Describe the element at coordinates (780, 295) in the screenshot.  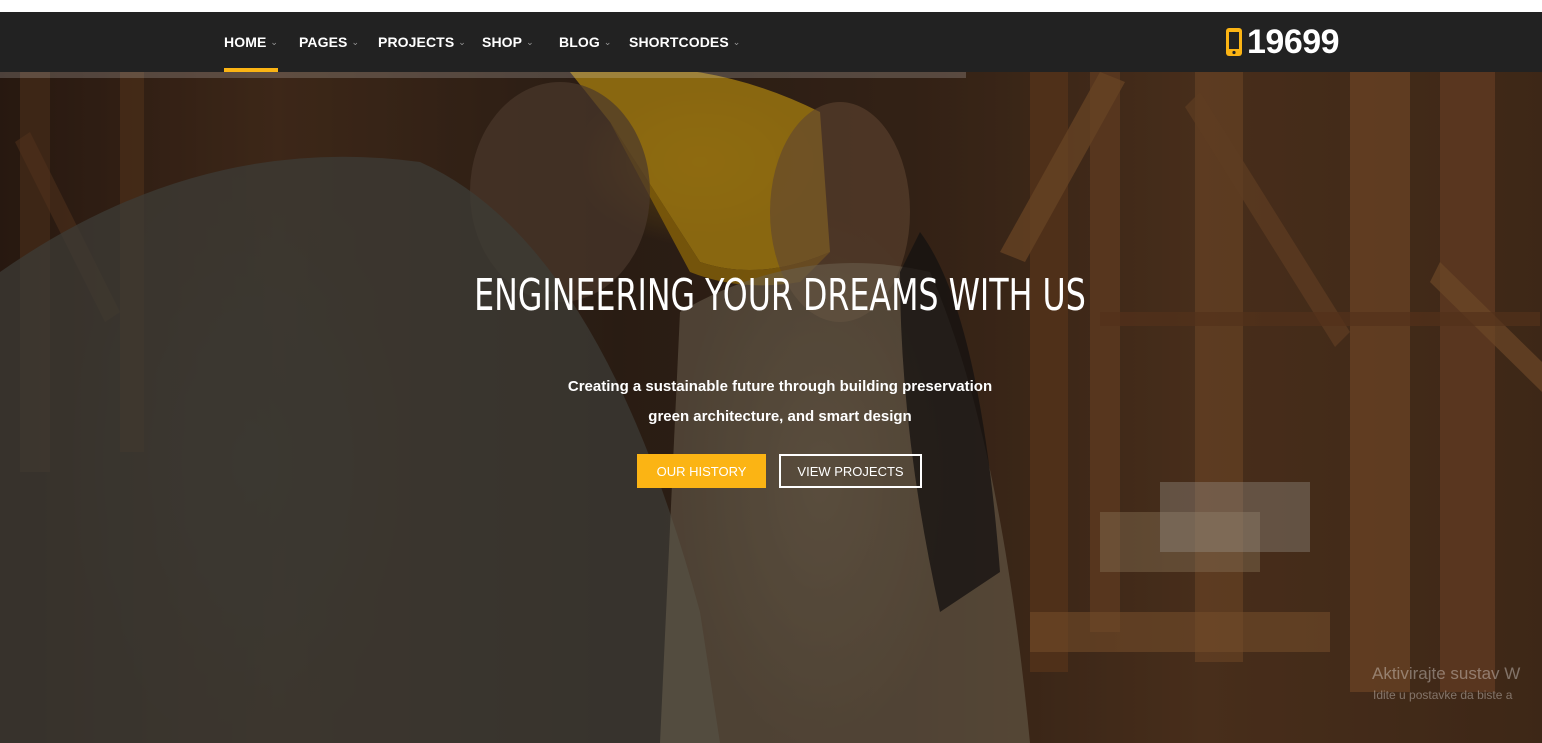
I see `hero-headline: ENGINEERING YOUR DREAMS WITH US` at that location.